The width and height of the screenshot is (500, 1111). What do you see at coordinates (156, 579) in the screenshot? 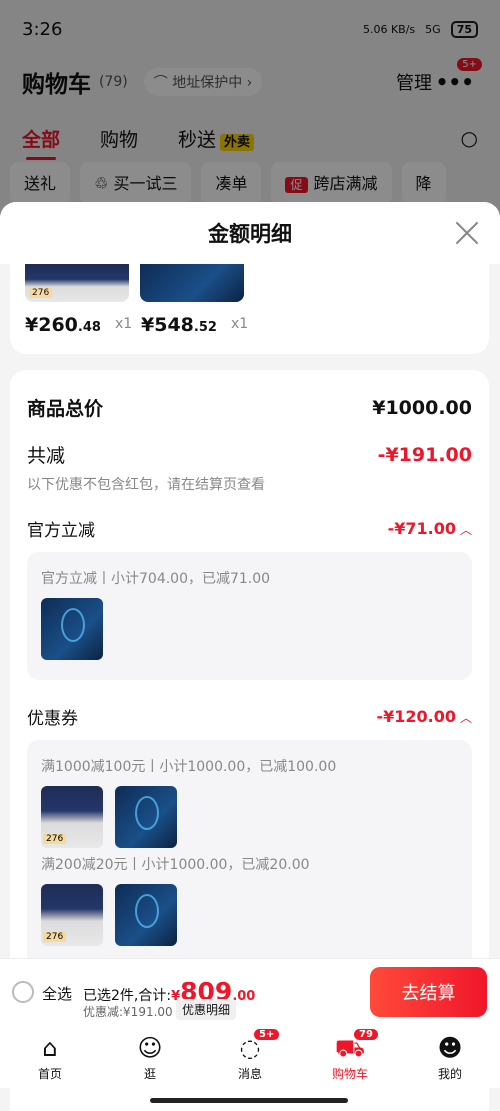
I see `official-discount-detail: 官方立减丨小计704.00，已减71.00` at bounding box center [156, 579].